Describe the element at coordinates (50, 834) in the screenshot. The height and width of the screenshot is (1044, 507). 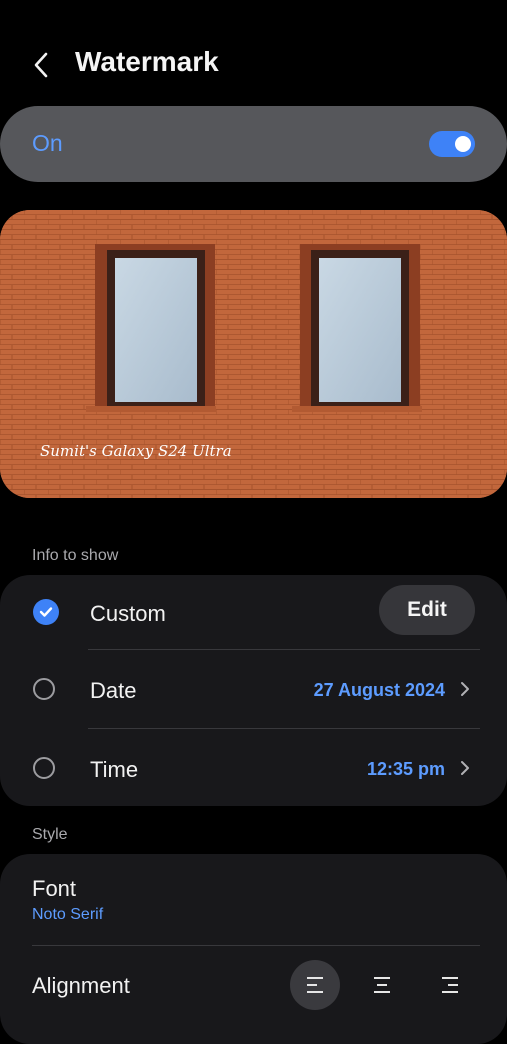
I see `style-section-heading: Style` at that location.